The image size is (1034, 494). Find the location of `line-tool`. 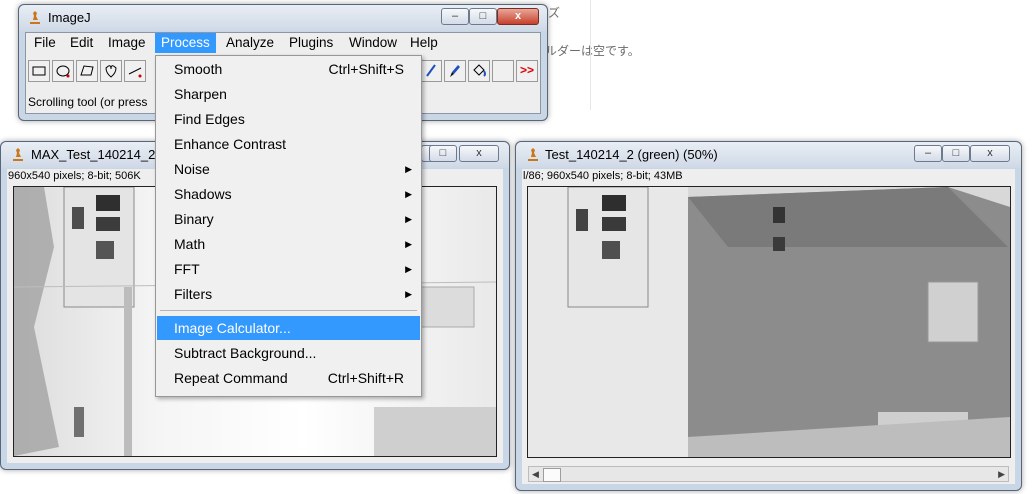

line-tool is located at coordinates (135, 71).